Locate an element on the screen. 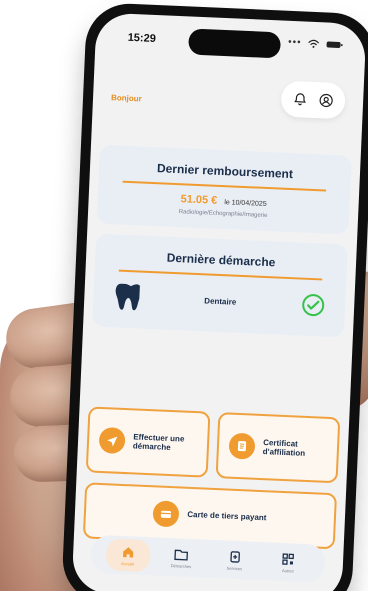  card-icon is located at coordinates (166, 514).